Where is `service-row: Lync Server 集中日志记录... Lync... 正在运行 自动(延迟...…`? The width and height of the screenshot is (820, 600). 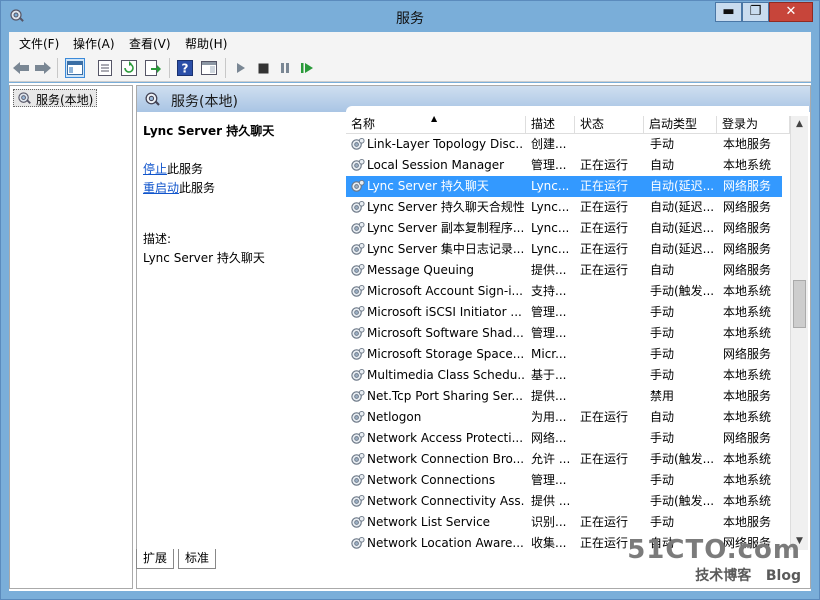
service-row: Lync Server 集中日志记录... Lync... 正在运行 自动(延迟...… is located at coordinates (564, 249).